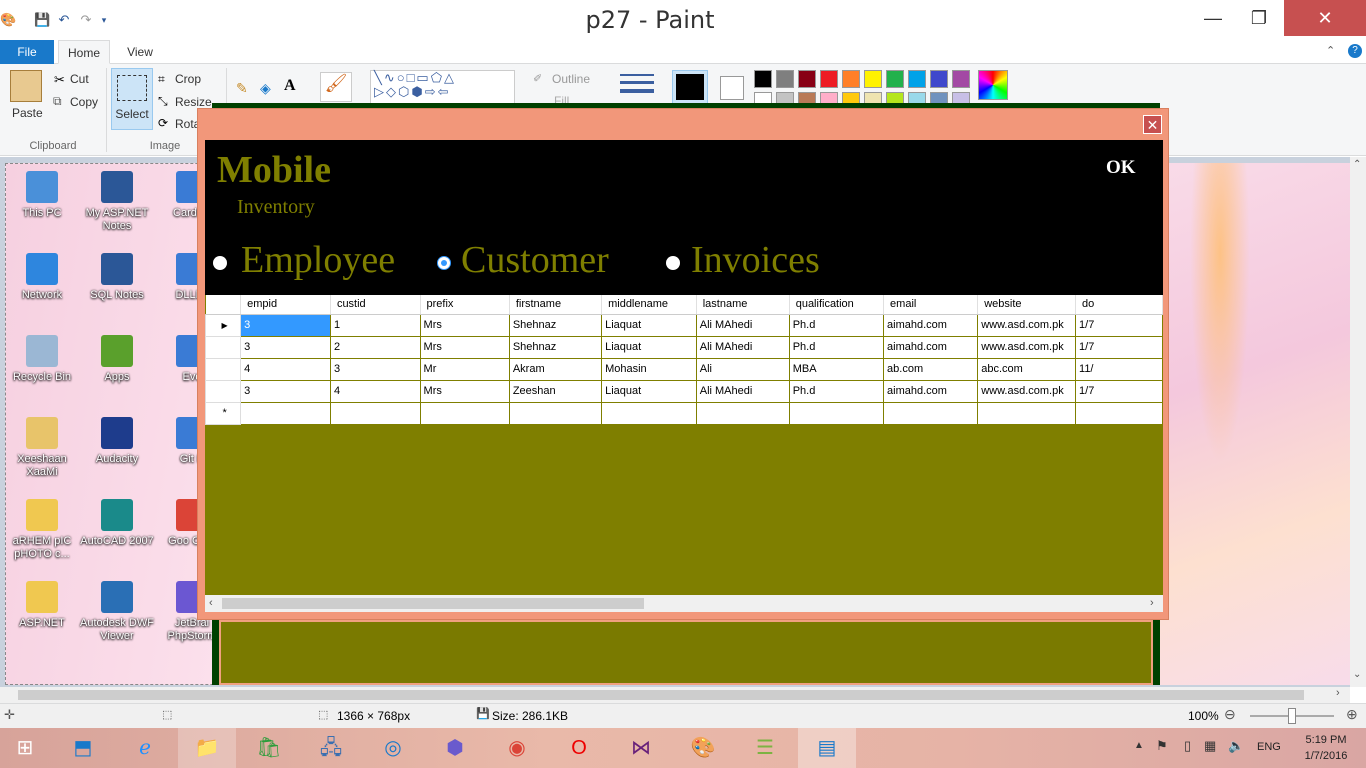  What do you see at coordinates (836, 369) in the screenshot?
I see `grid-cell: MBA` at bounding box center [836, 369].